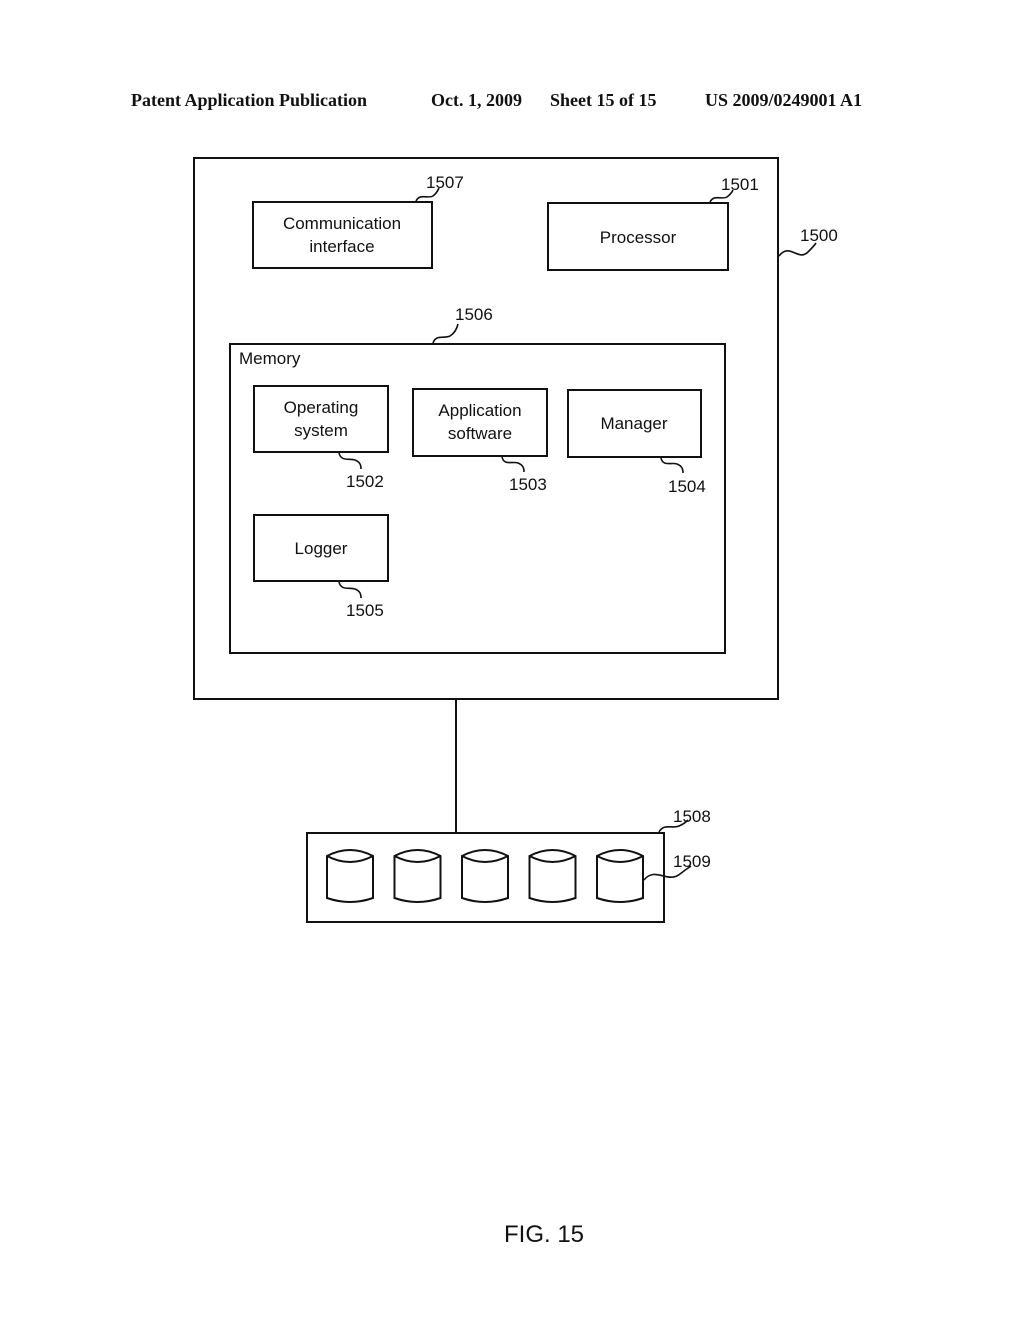  Describe the element at coordinates (365, 610) in the screenshot. I see `logger-ref: 1505` at that location.